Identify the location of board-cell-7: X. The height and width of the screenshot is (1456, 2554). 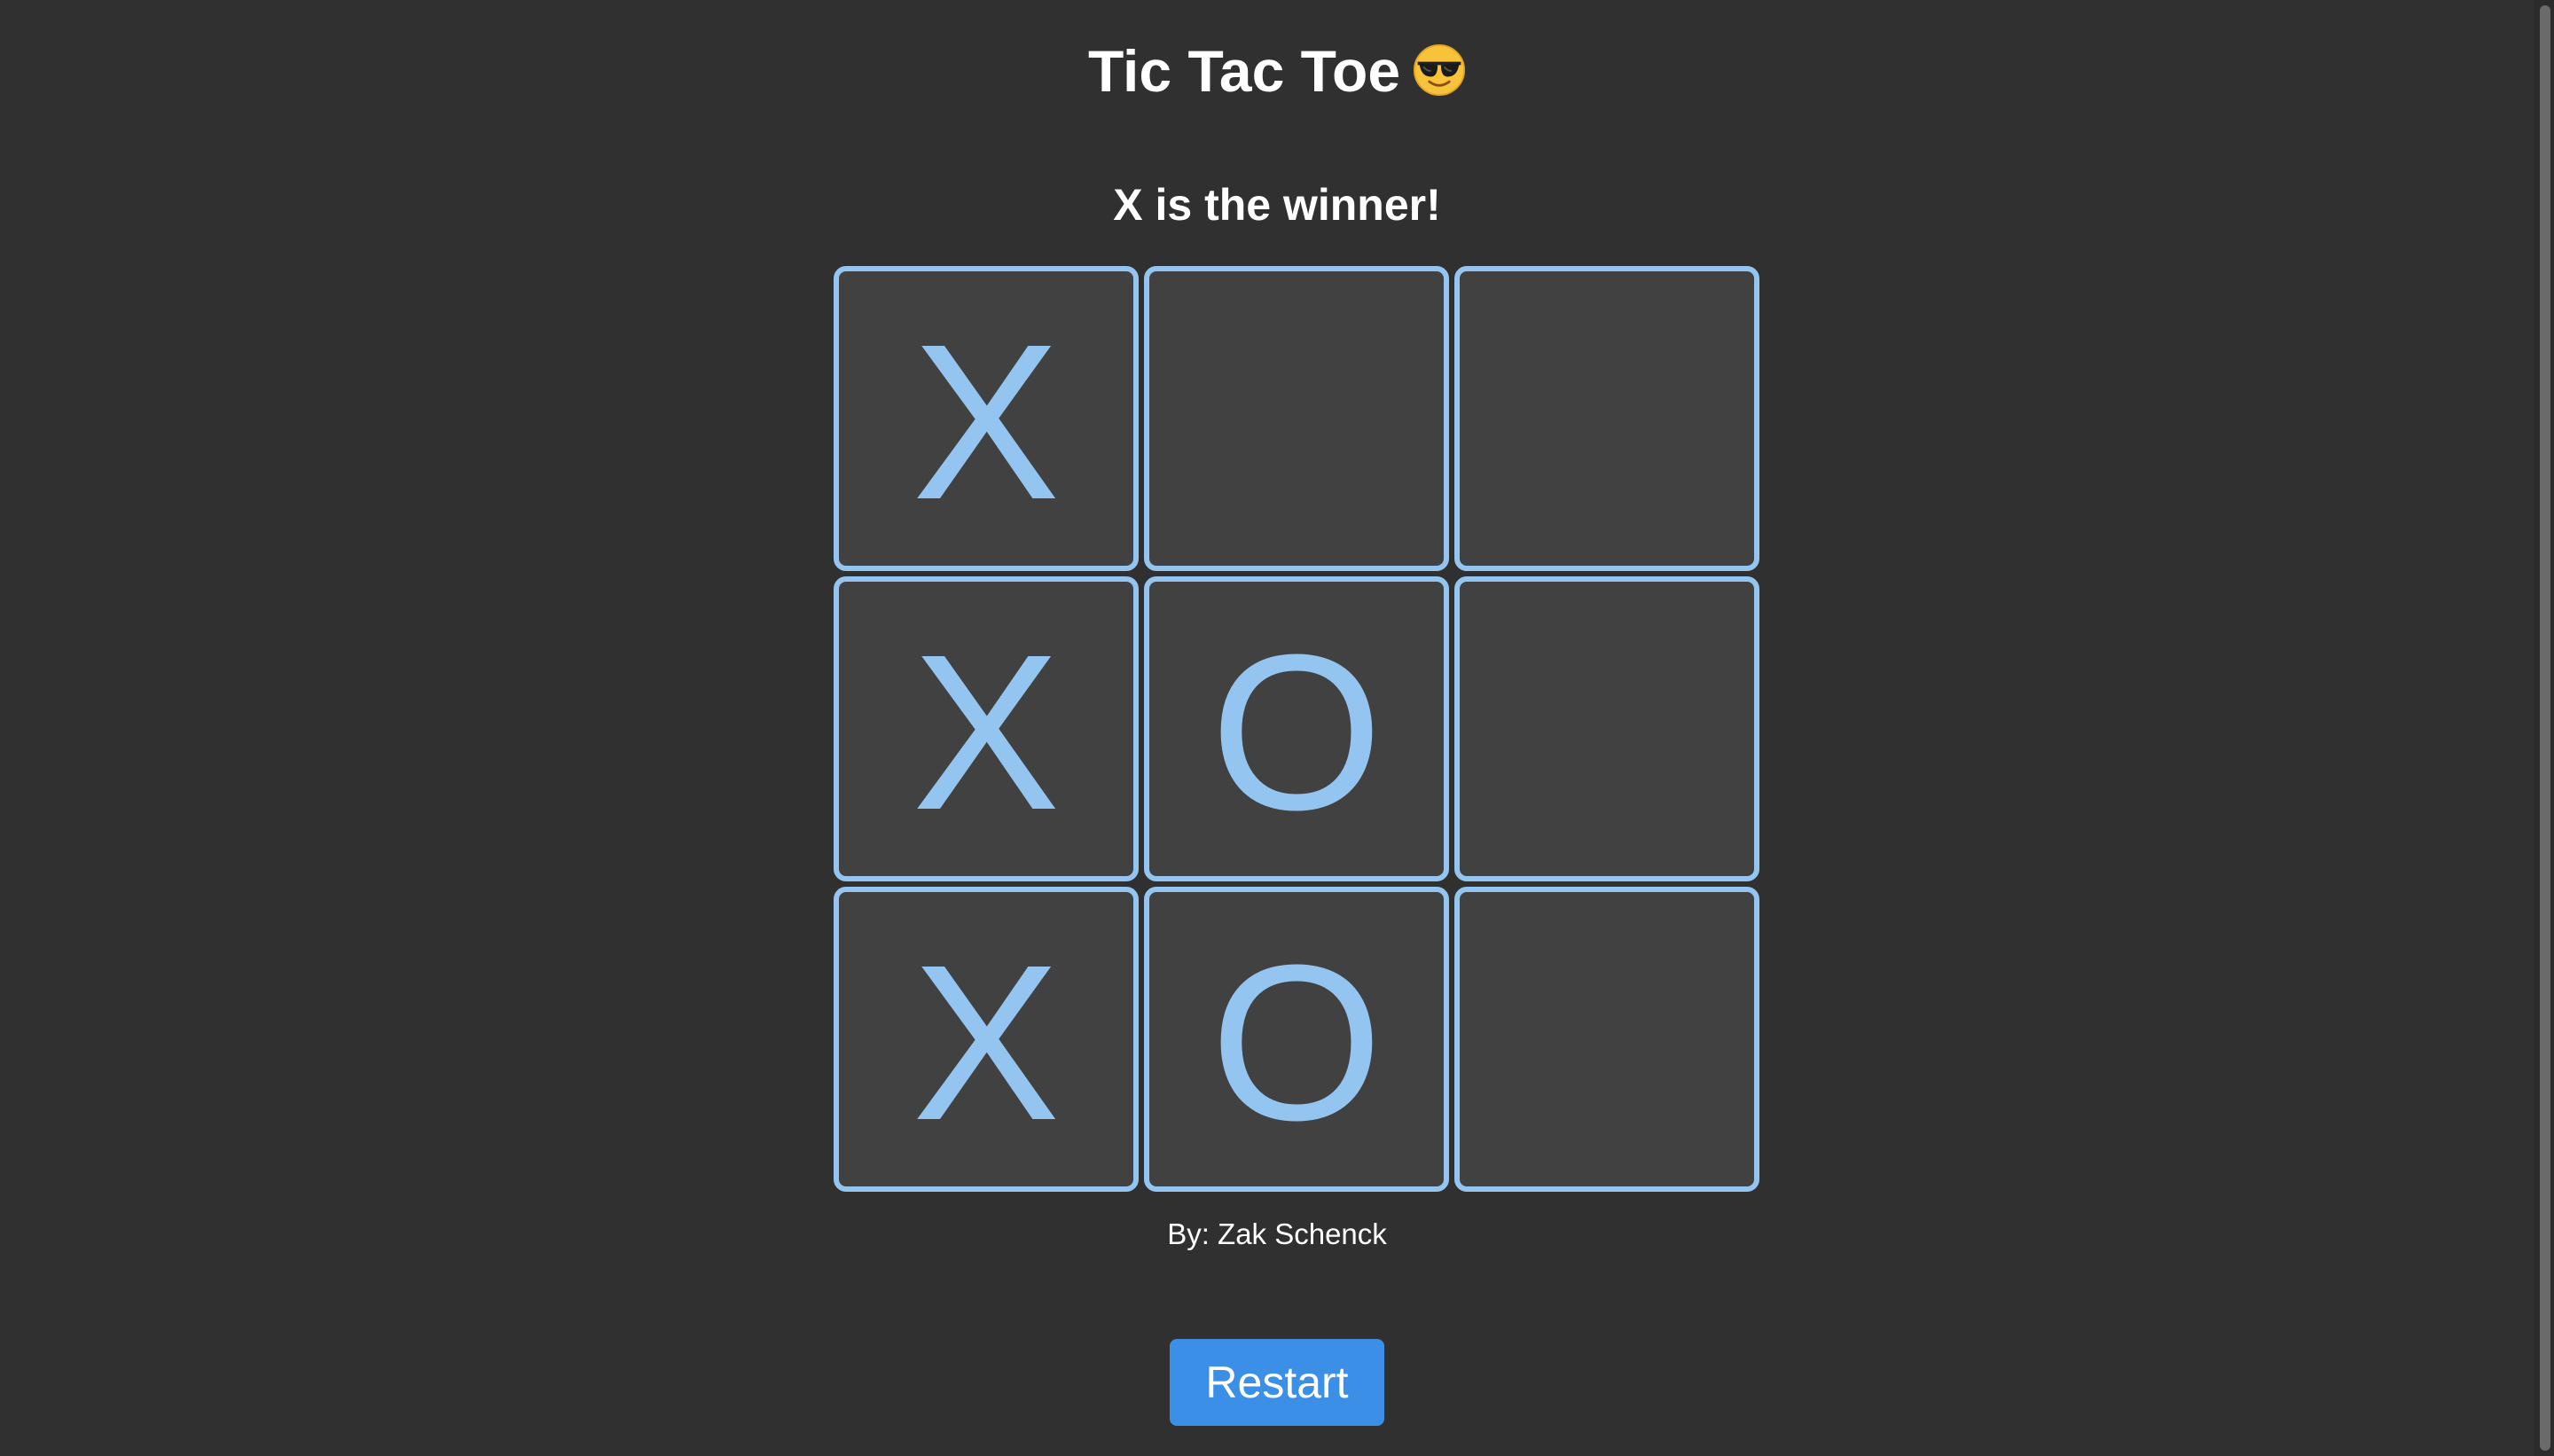
(986, 1039).